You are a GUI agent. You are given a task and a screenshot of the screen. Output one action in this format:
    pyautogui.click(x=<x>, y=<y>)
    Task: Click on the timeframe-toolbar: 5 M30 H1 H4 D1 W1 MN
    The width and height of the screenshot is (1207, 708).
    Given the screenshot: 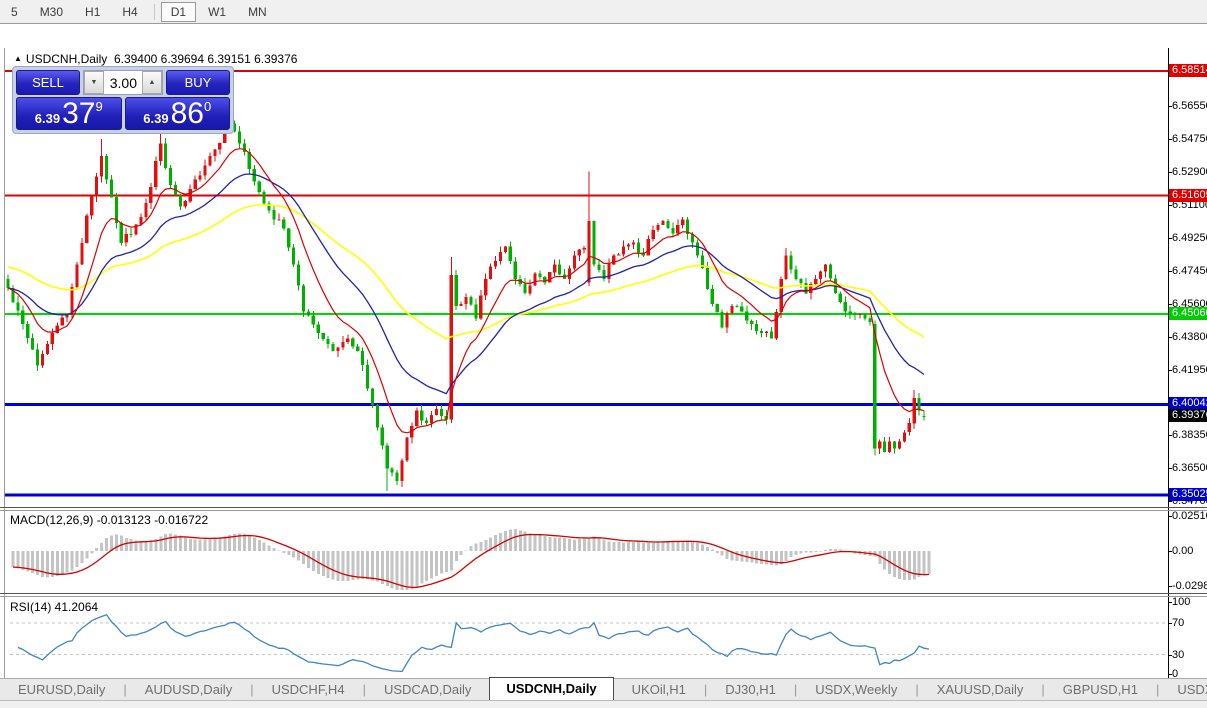 What is the action you would take?
    pyautogui.click(x=603, y=12)
    